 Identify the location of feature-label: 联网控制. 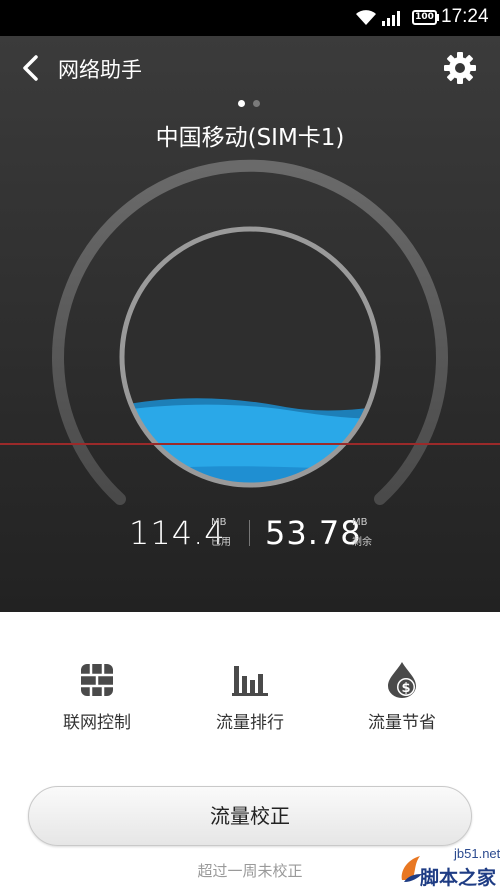
(97, 723).